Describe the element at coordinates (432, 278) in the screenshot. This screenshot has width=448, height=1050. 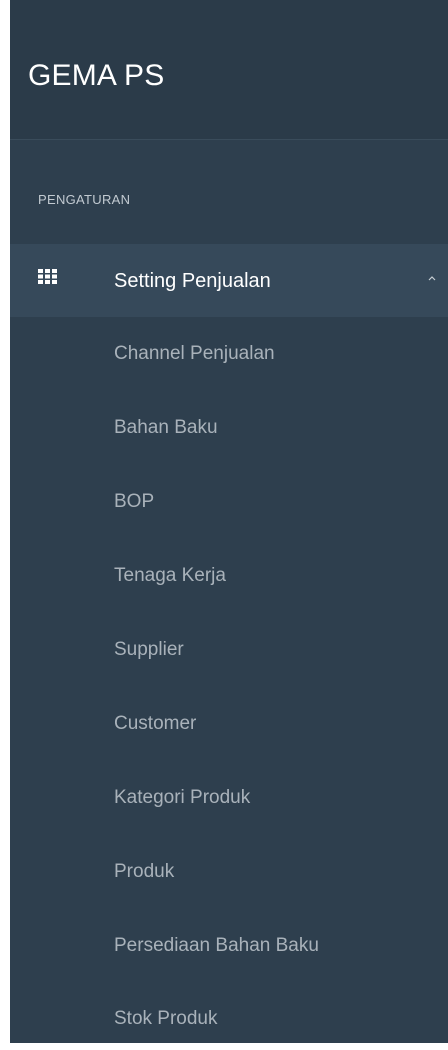
I see `chevron-up-icon` at that location.